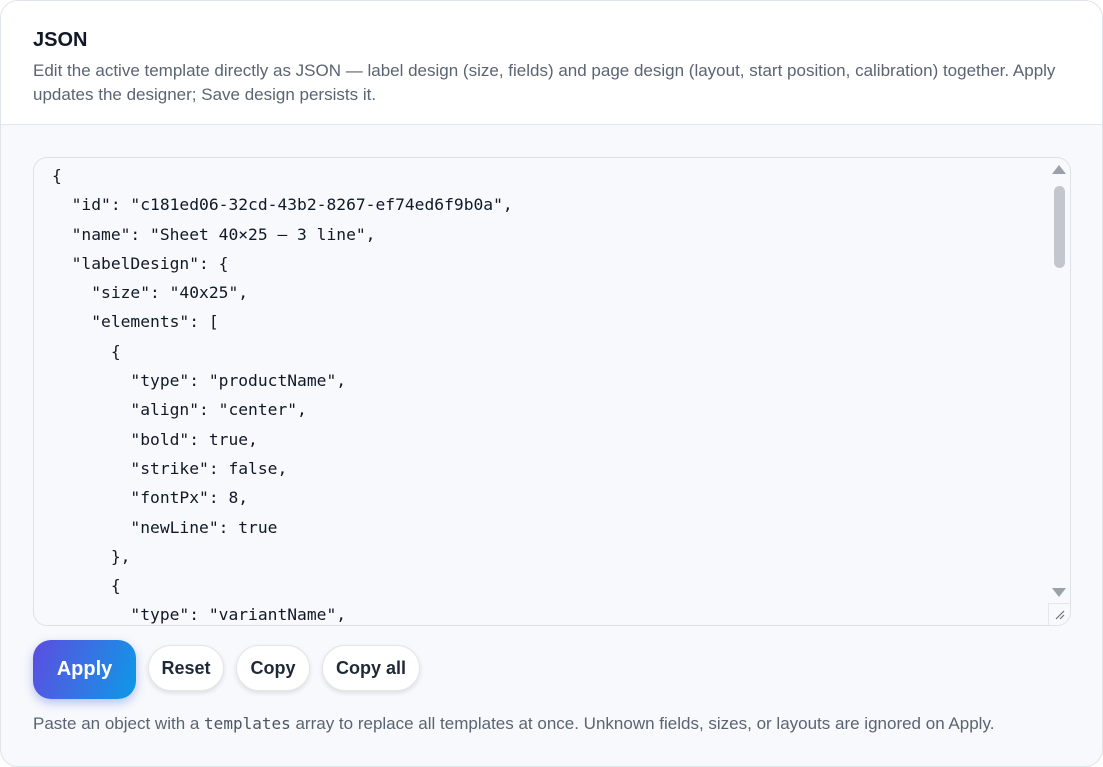 This screenshot has width=1103, height=767. I want to click on panel-title: JSON, so click(60, 40).